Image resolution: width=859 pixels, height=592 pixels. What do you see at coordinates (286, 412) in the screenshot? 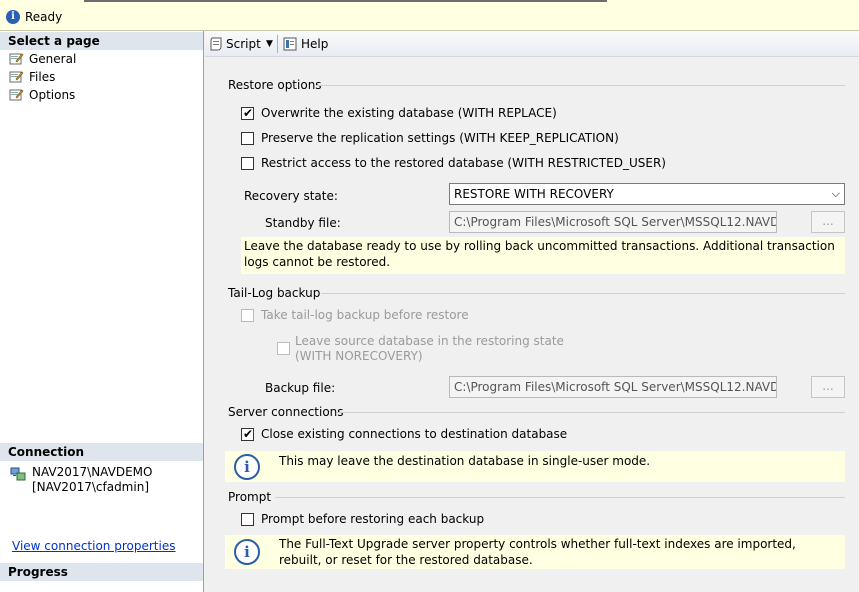
I see `server-connections-title: Server connections` at bounding box center [286, 412].